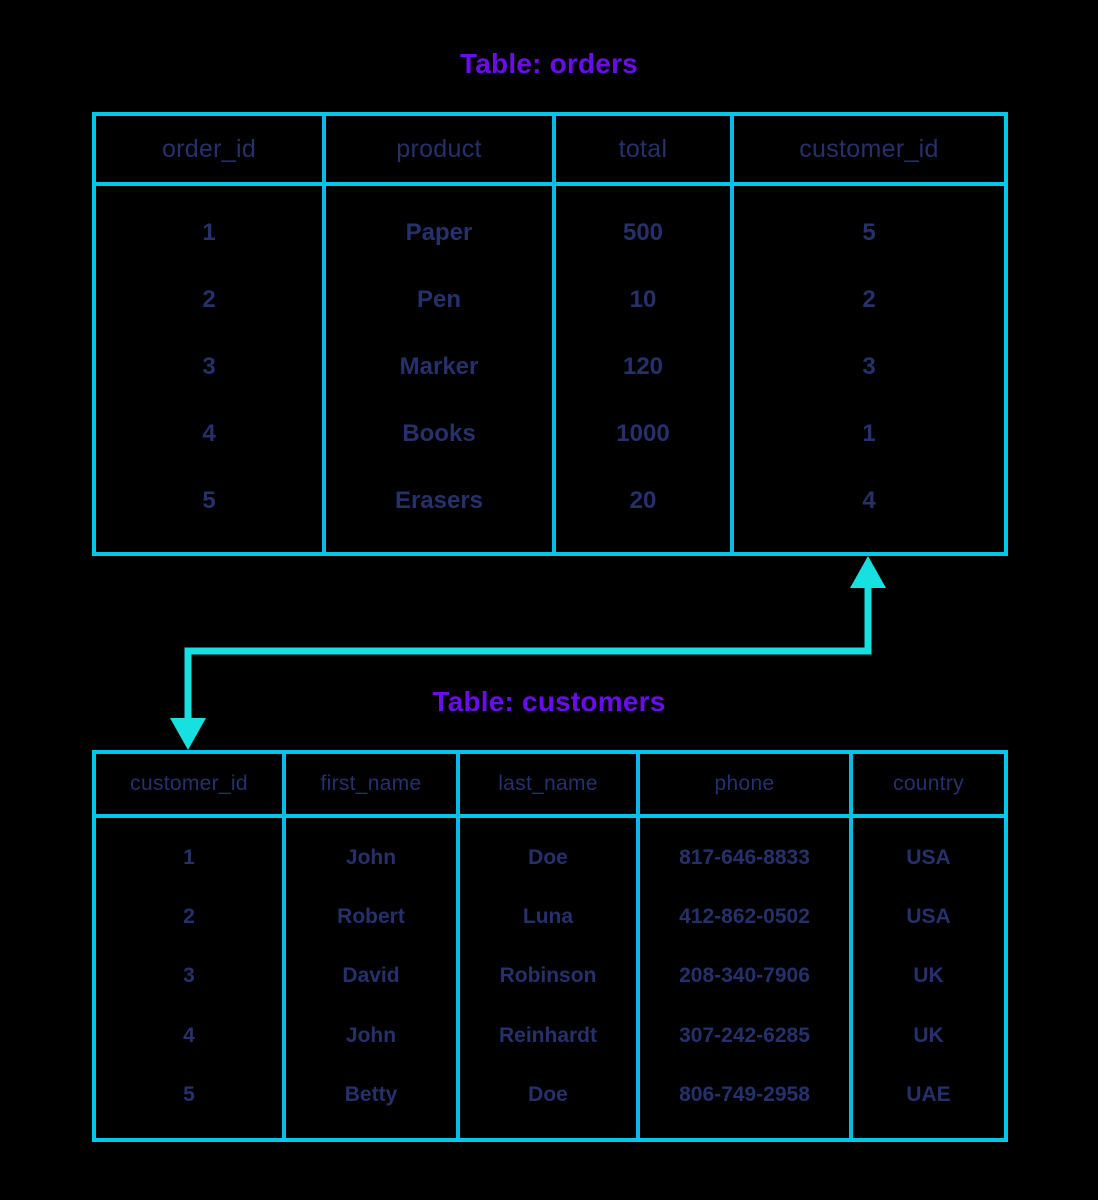 This screenshot has width=1098, height=1200. Describe the element at coordinates (439, 433) in the screenshot. I see `cell-value: Books` at that location.